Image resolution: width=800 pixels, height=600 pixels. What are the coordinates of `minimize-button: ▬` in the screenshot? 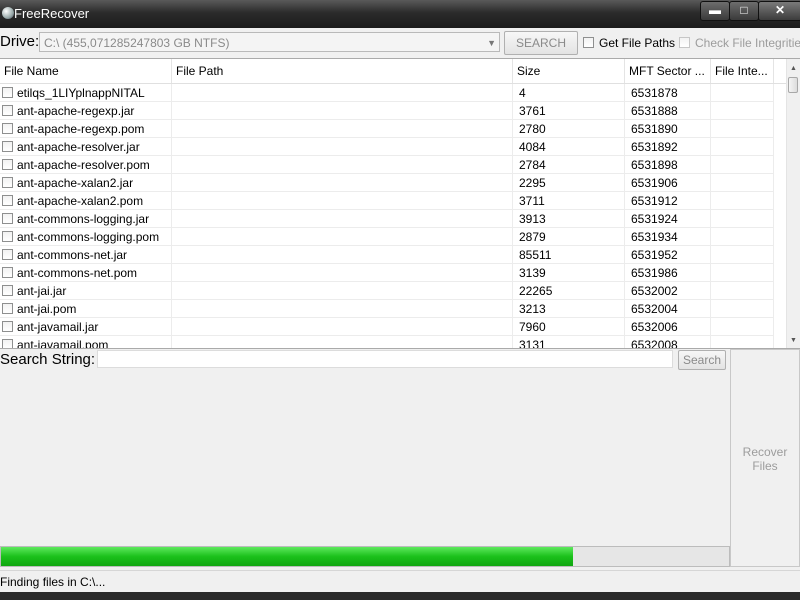 It's located at (715, 11).